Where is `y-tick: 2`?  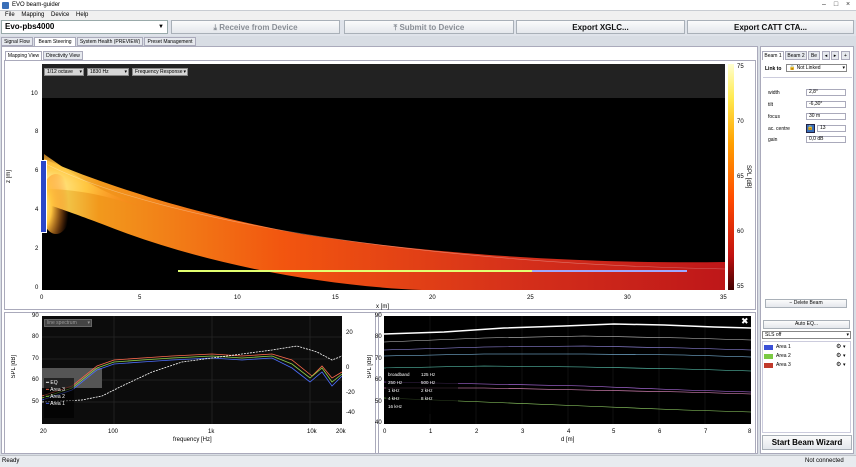
y-tick: 2 is located at coordinates (37, 249).